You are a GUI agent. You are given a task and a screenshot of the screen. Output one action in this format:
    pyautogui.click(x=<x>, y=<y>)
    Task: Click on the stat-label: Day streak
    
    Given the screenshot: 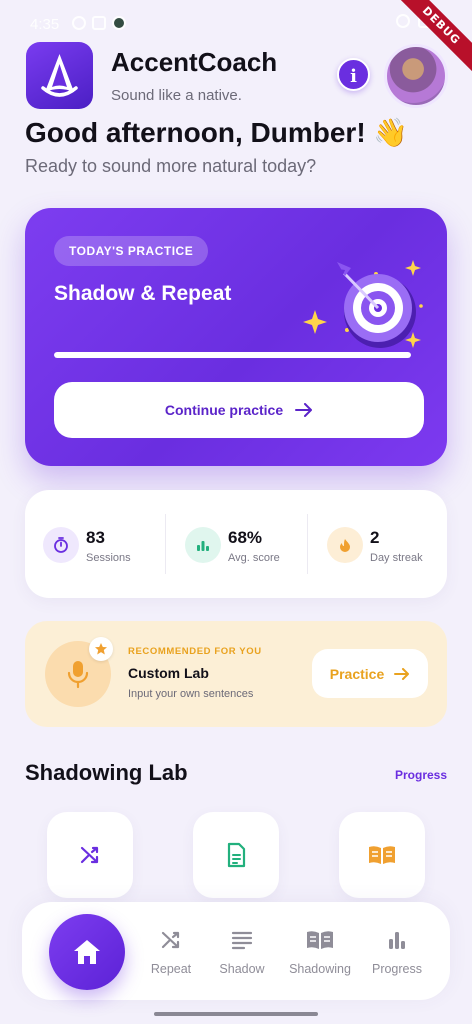 What is the action you would take?
    pyautogui.click(x=396, y=558)
    